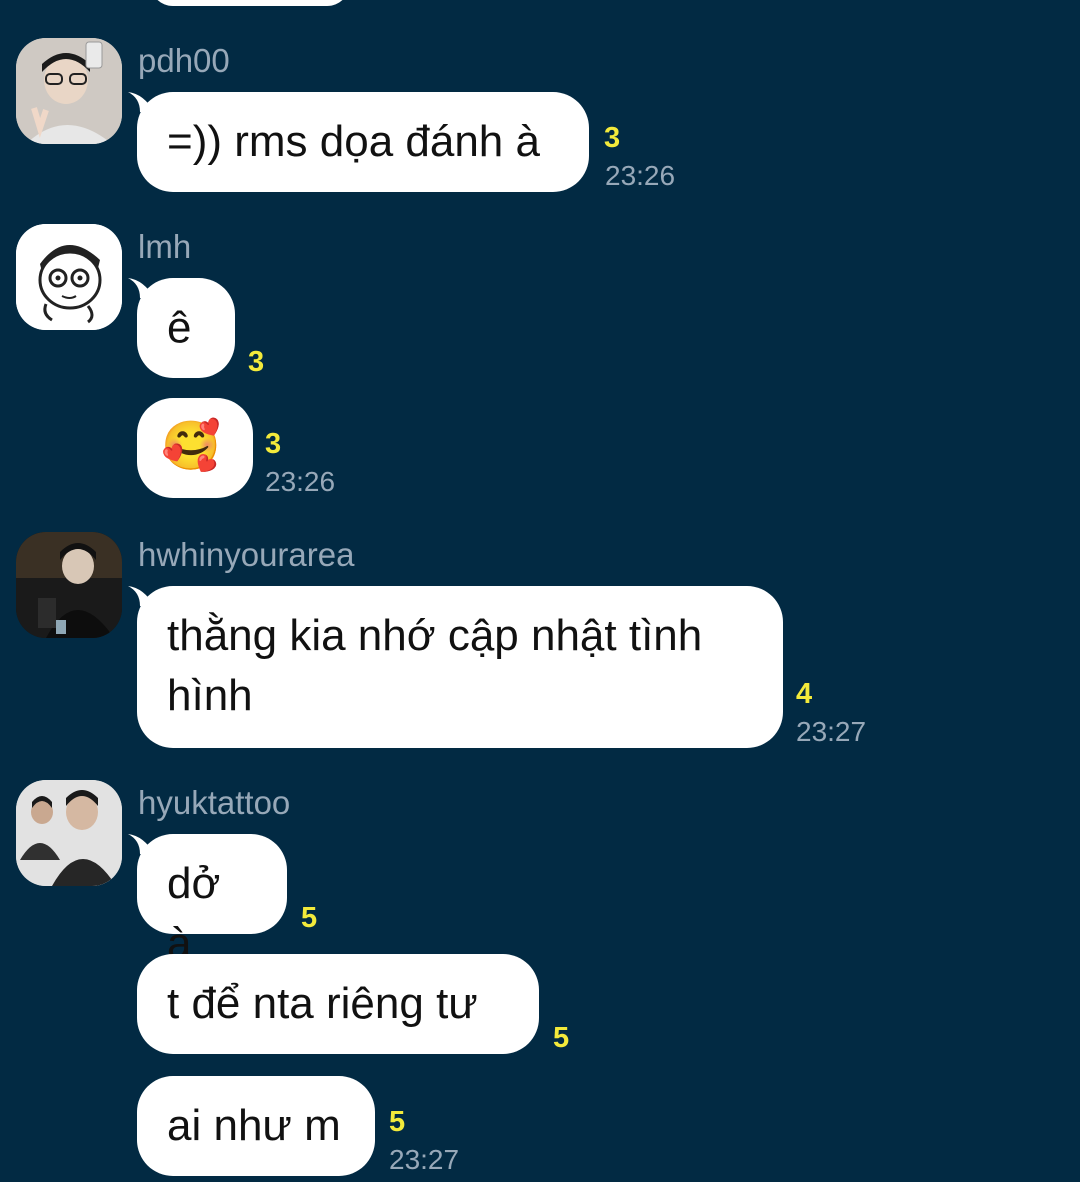  I want to click on avatar-pdh00, so click(69, 91).